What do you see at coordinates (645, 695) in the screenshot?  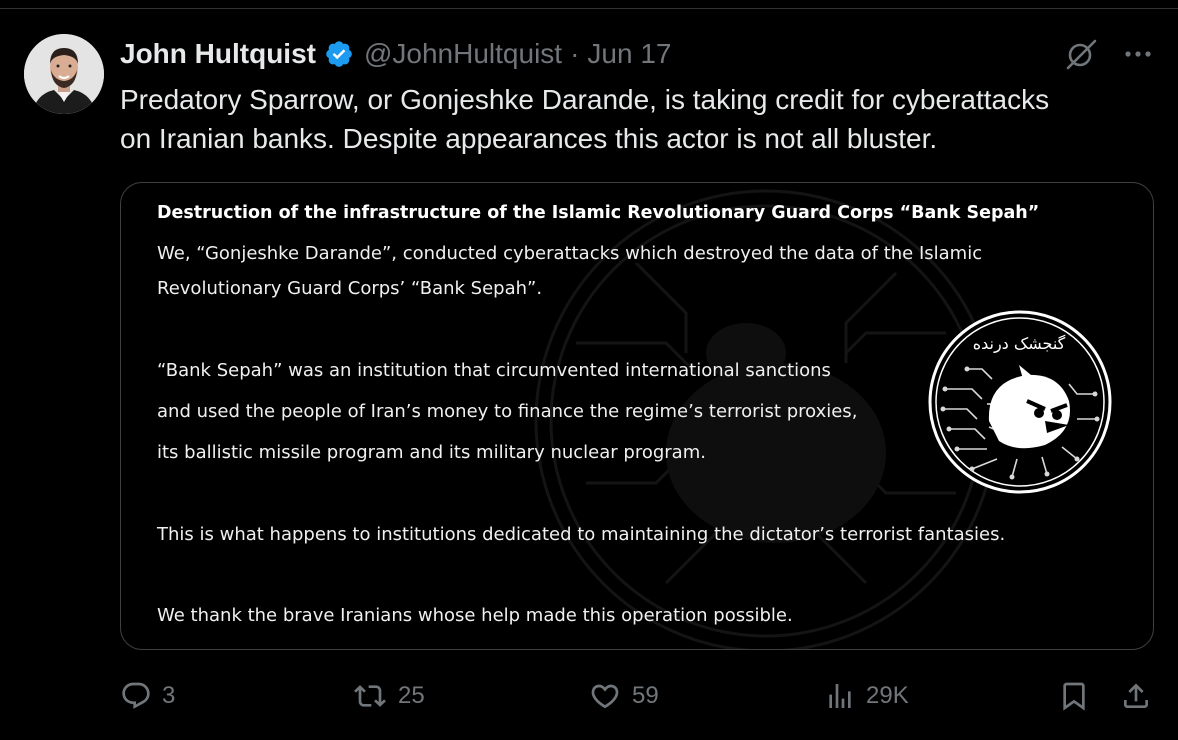 I see `like-count: 59` at bounding box center [645, 695].